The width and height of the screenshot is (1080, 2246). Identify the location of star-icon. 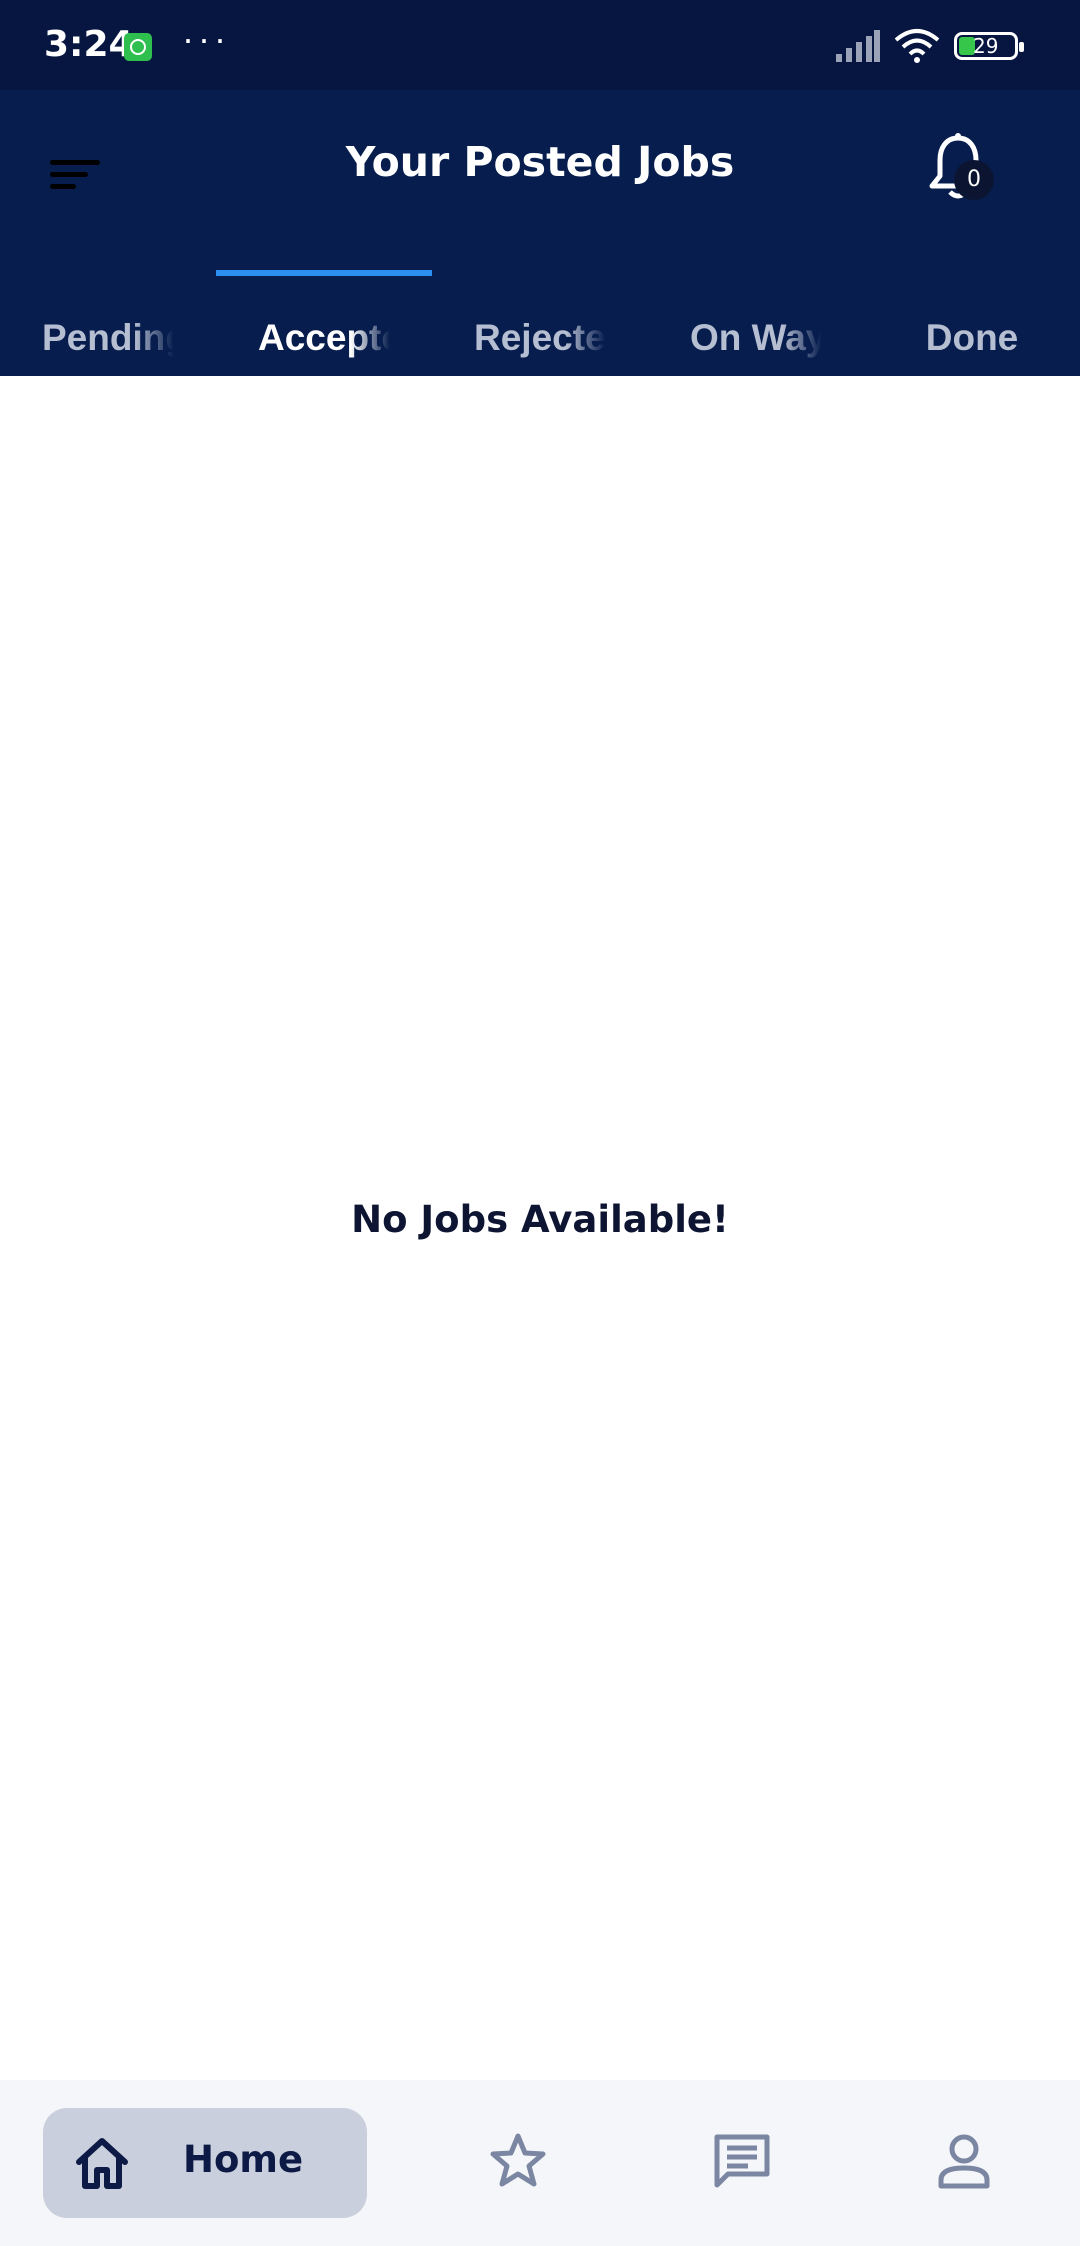
(518, 2161).